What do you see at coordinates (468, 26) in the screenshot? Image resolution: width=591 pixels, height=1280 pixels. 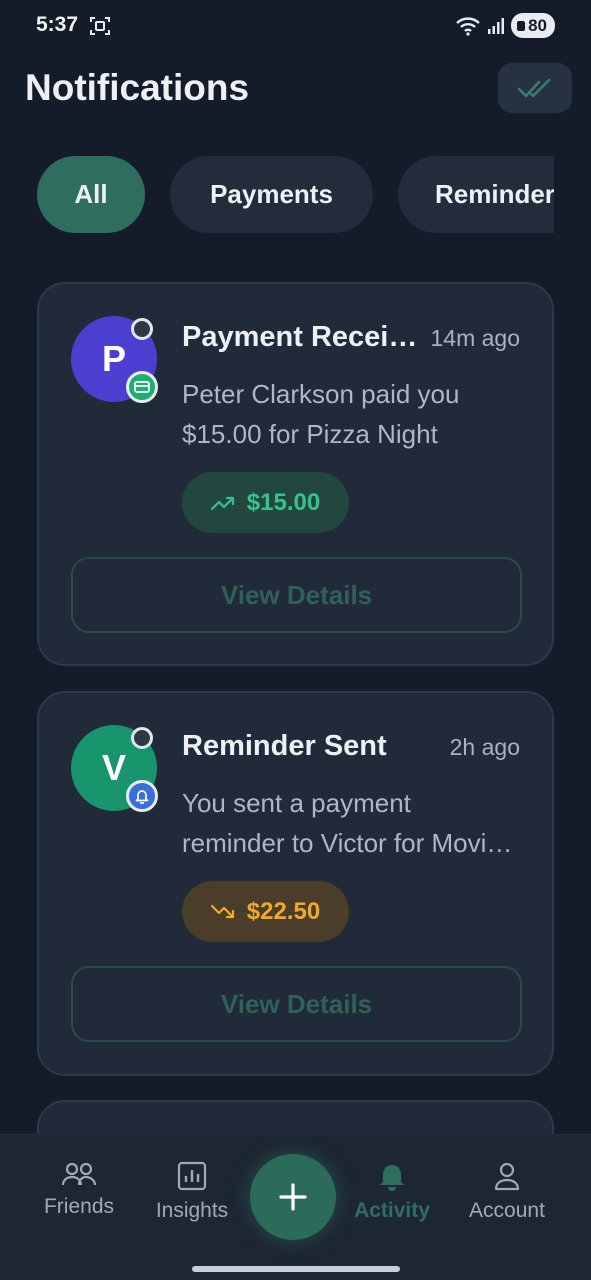 I see `wifi-icon` at bounding box center [468, 26].